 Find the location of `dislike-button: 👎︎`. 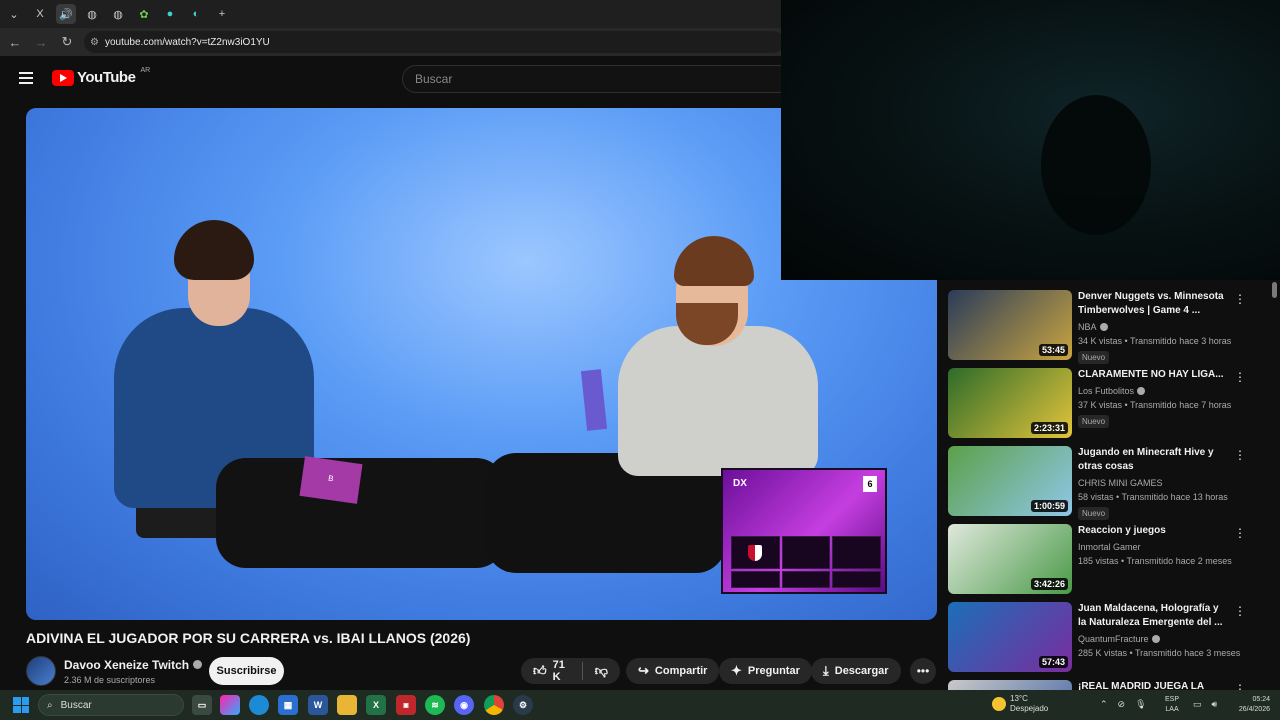

dislike-button: 👎︎ is located at coordinates (601, 671).